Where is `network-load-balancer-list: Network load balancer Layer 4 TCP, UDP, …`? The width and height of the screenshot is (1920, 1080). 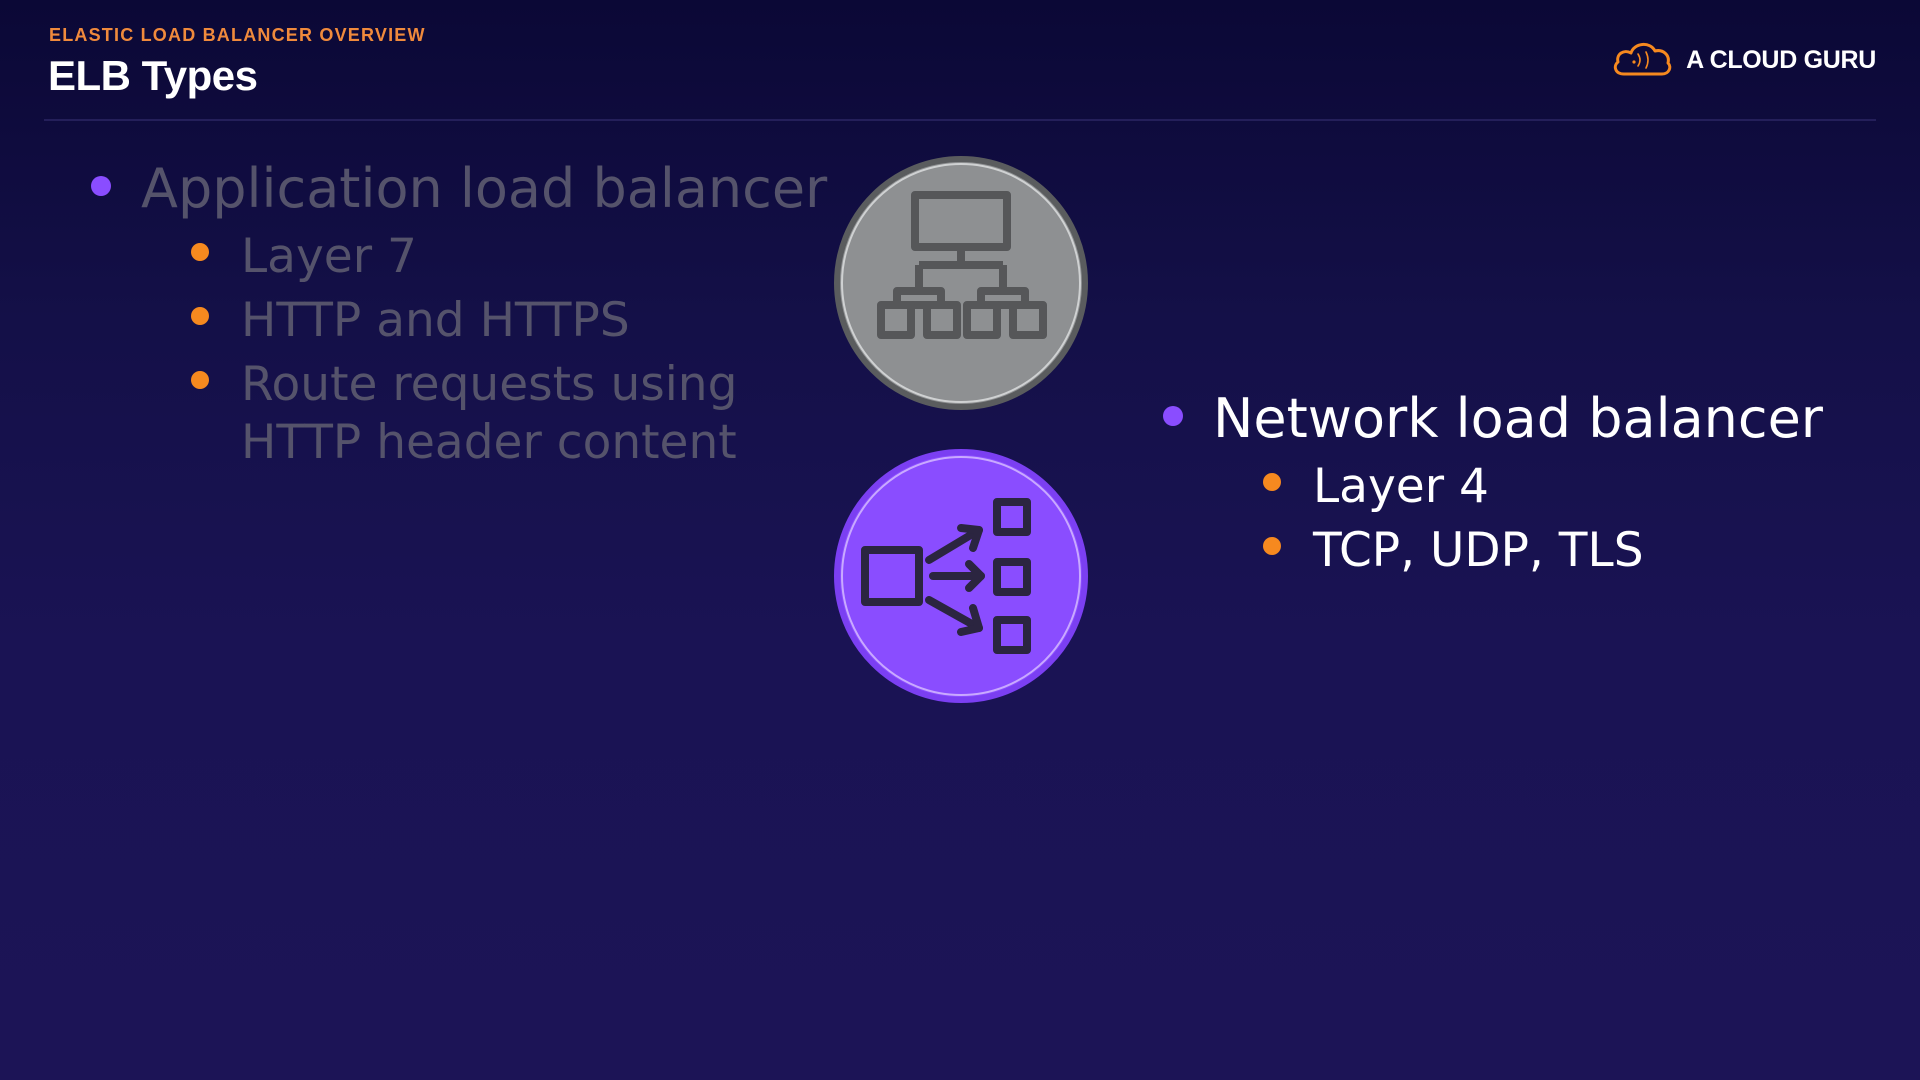 network-load-balancer-list: Network load balancer Layer 4 TCP, UDP, … is located at coordinates (1493, 483).